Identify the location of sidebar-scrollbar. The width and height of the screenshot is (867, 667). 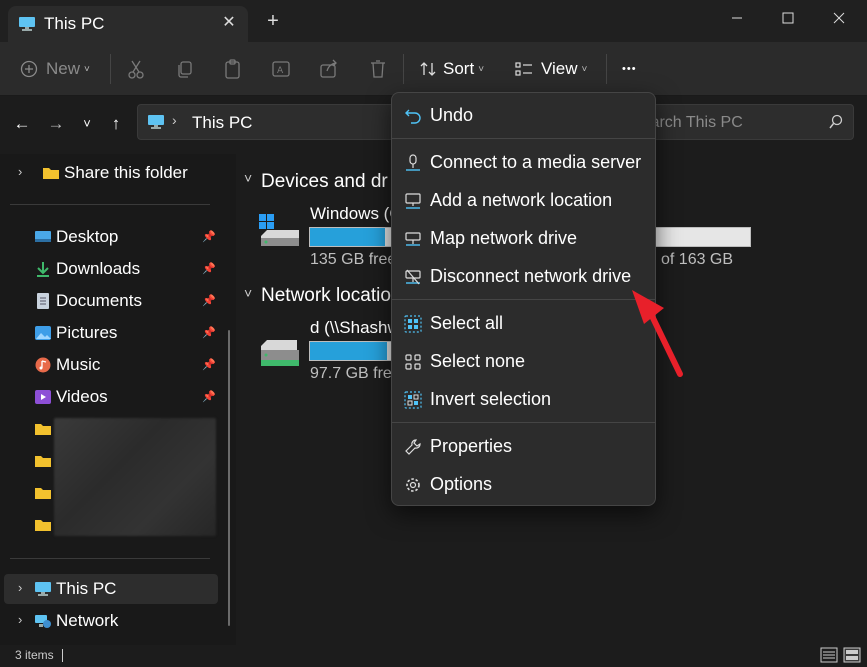
(229, 478).